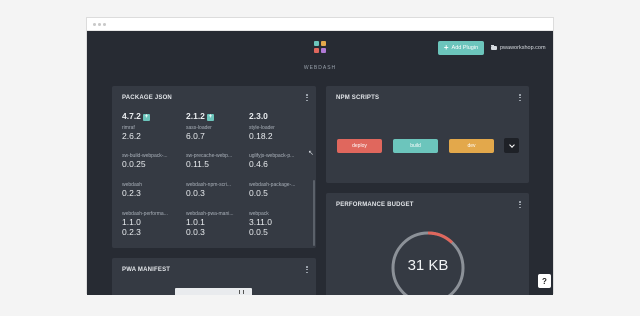 The image size is (640, 316). Describe the element at coordinates (132, 190) in the screenshot. I see `package-item: webdash 0.2.3` at that location.